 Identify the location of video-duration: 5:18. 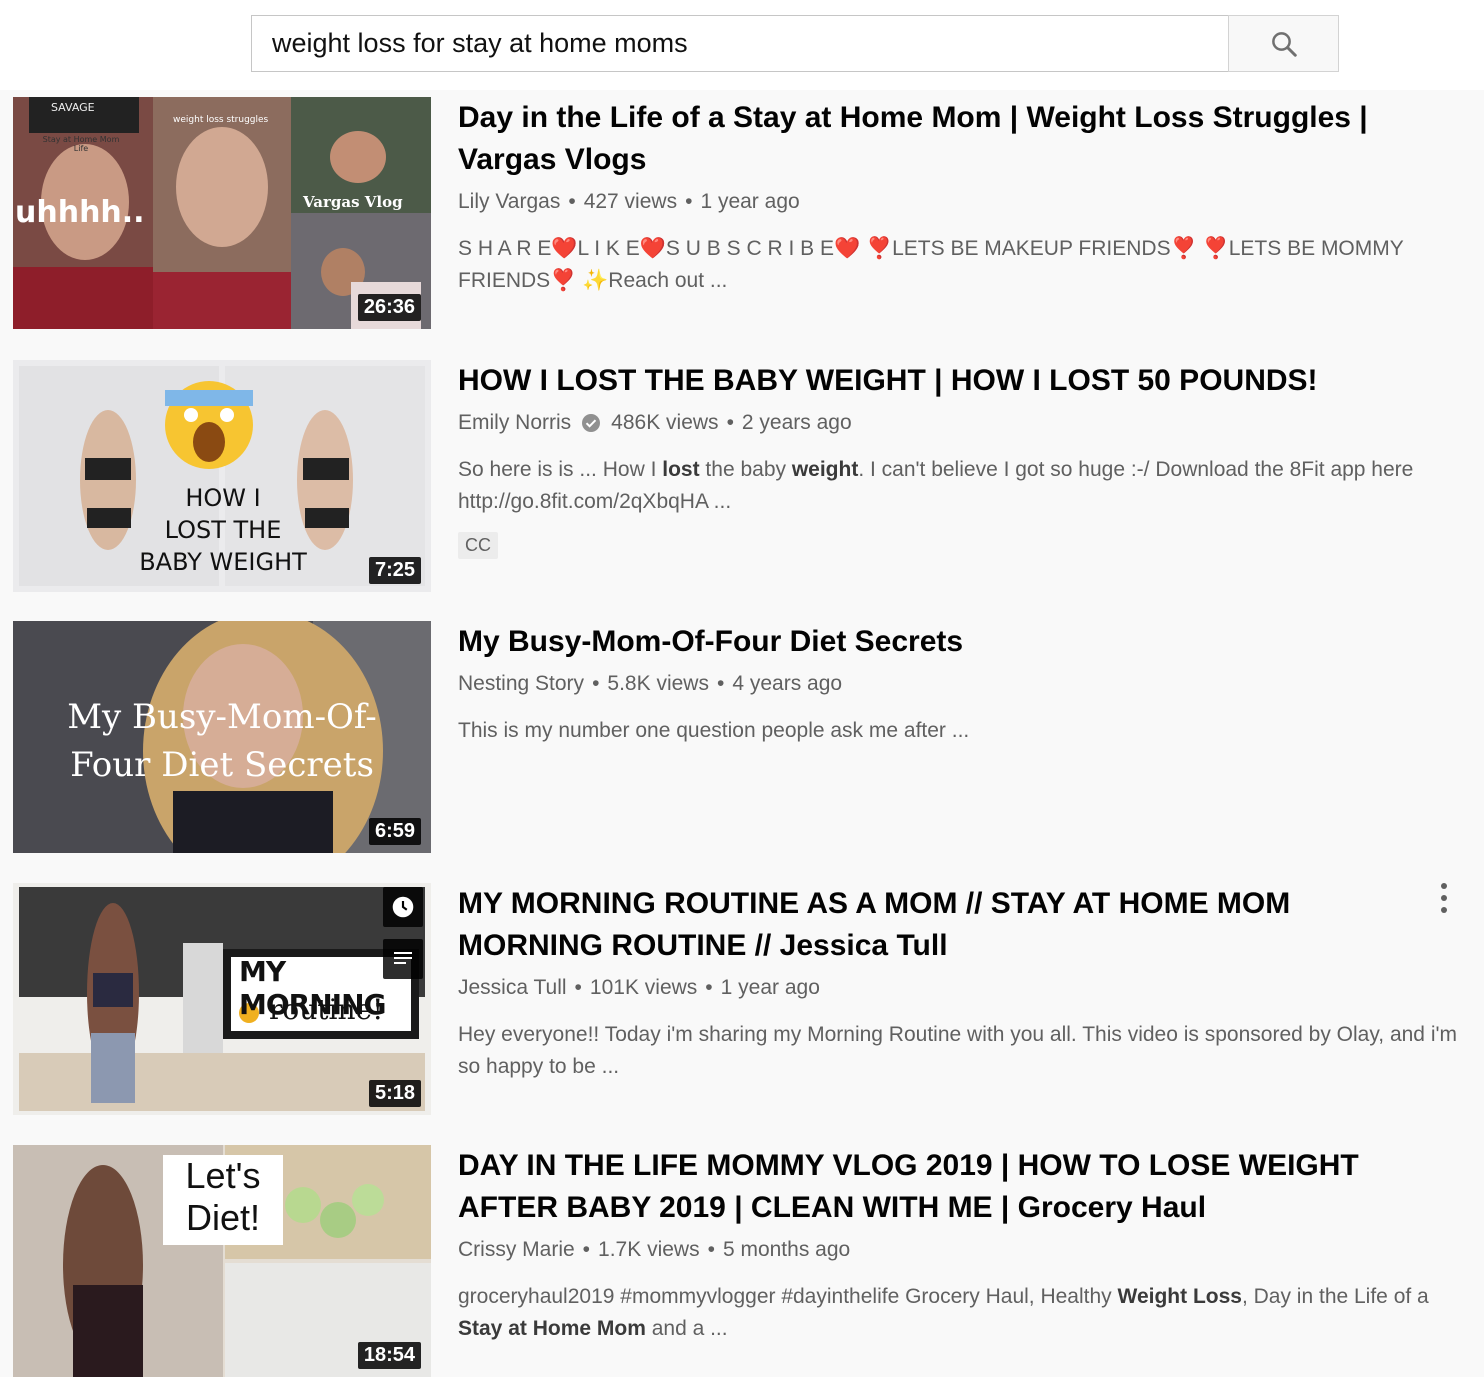
(394, 1093).